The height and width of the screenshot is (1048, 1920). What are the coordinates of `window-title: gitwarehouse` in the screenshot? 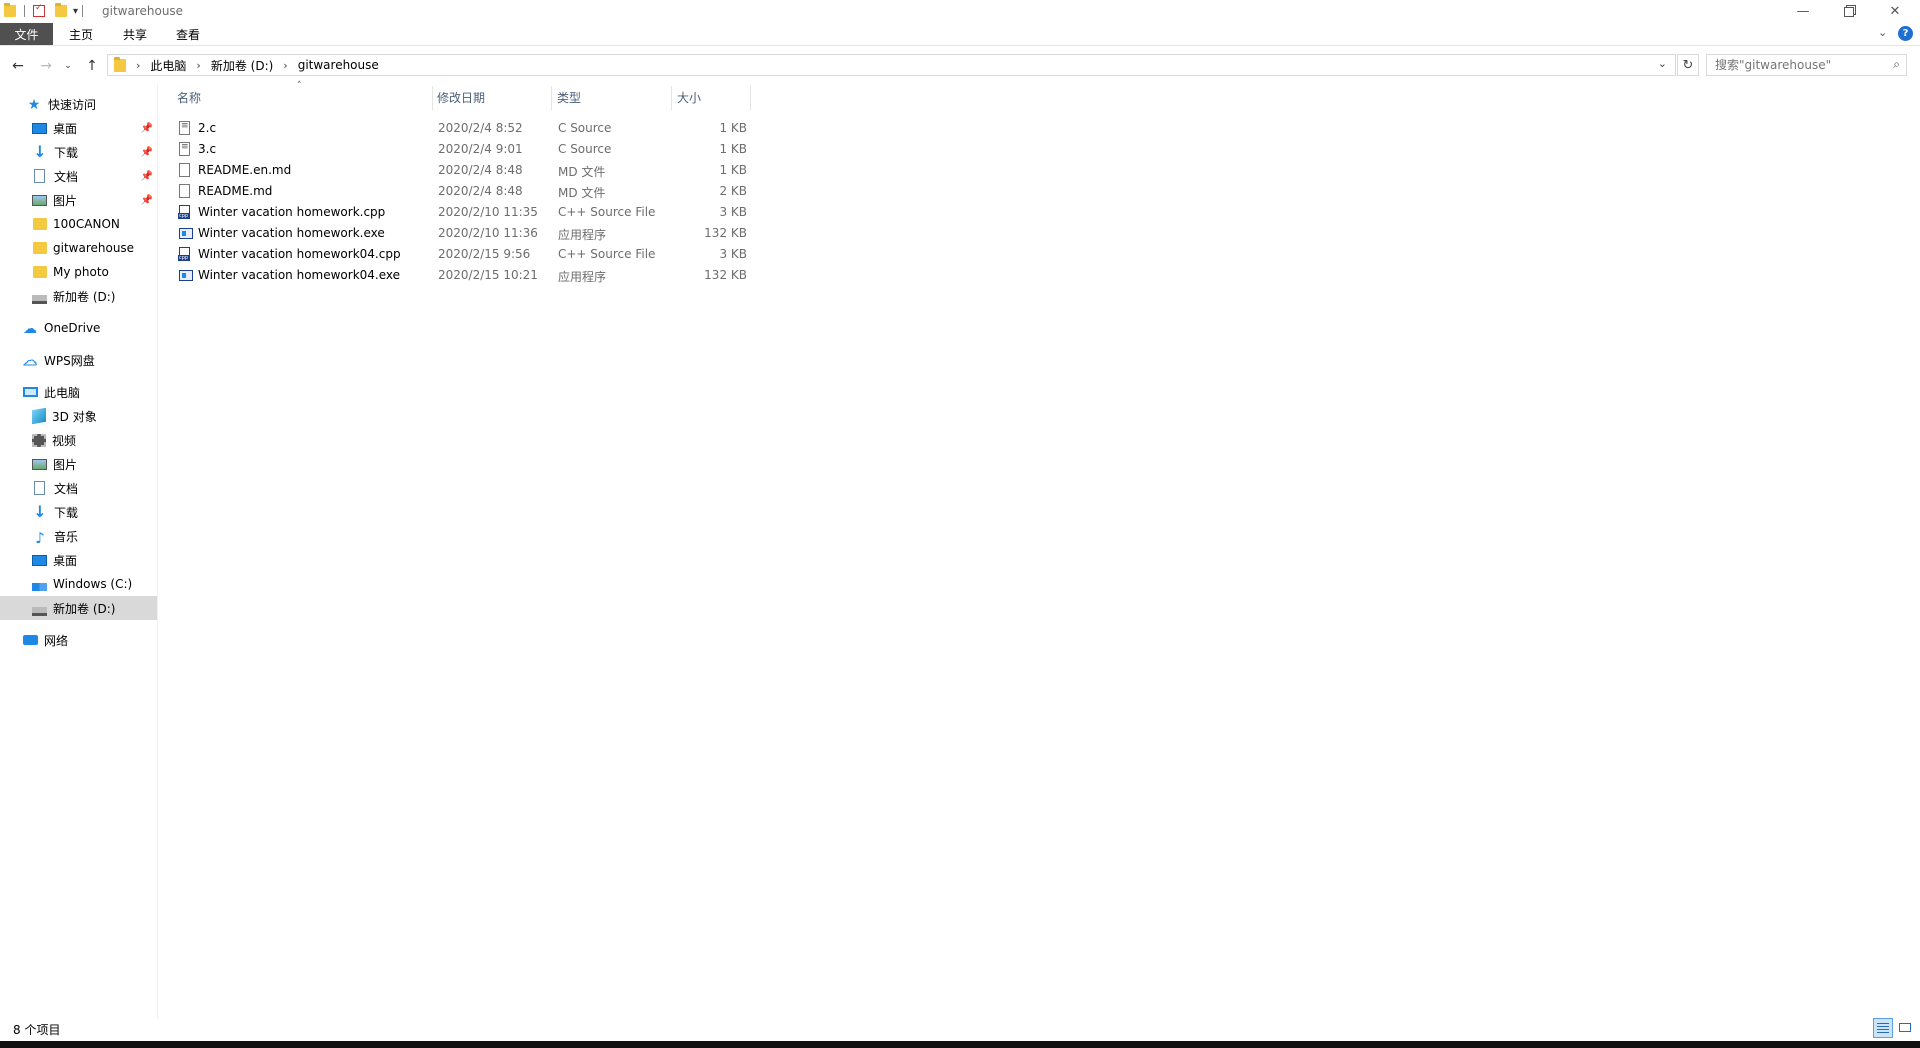 It's located at (143, 11).